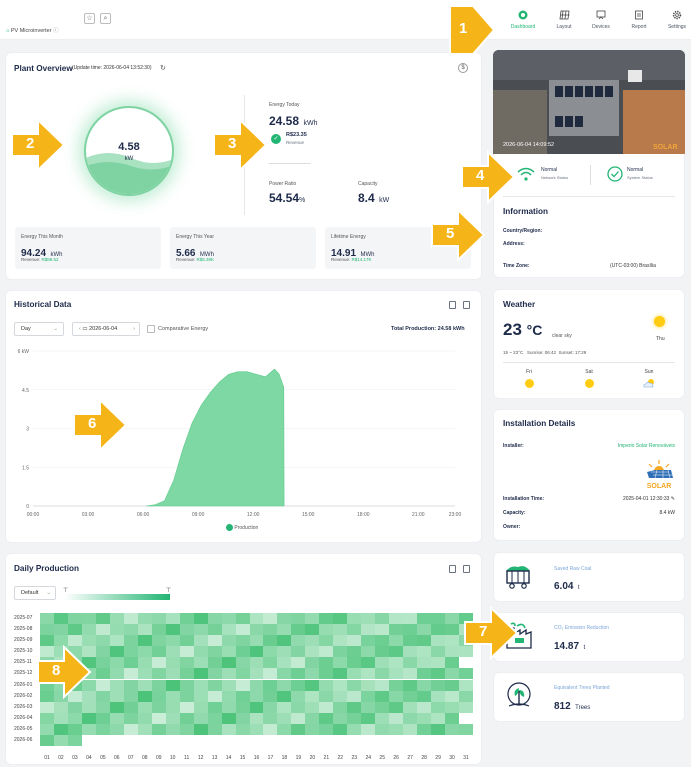  Describe the element at coordinates (80, 329) in the screenshot. I see `prev-date-icon: ‹` at that location.